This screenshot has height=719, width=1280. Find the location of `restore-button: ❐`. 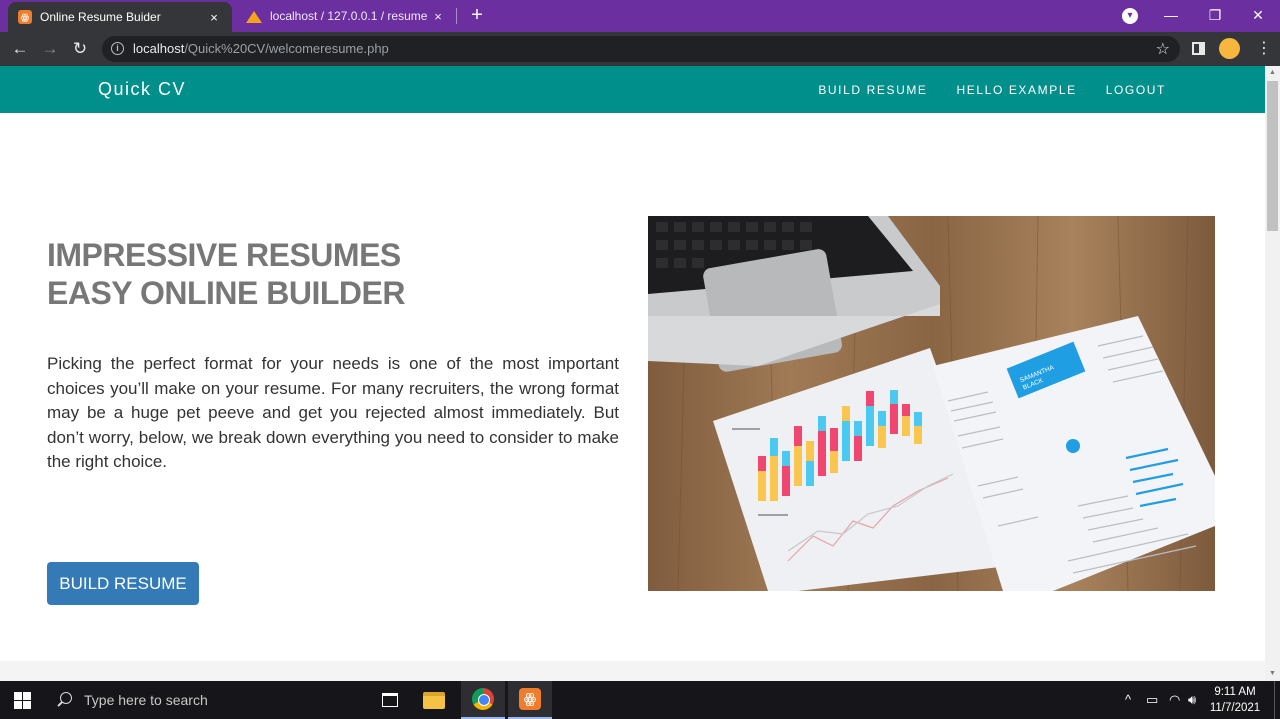

restore-button: ❐ is located at coordinates (1215, 16).